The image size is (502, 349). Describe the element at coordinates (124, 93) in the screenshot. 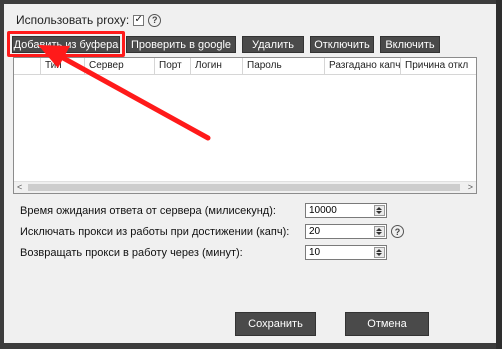

I see `annotation-arrow-icon` at that location.